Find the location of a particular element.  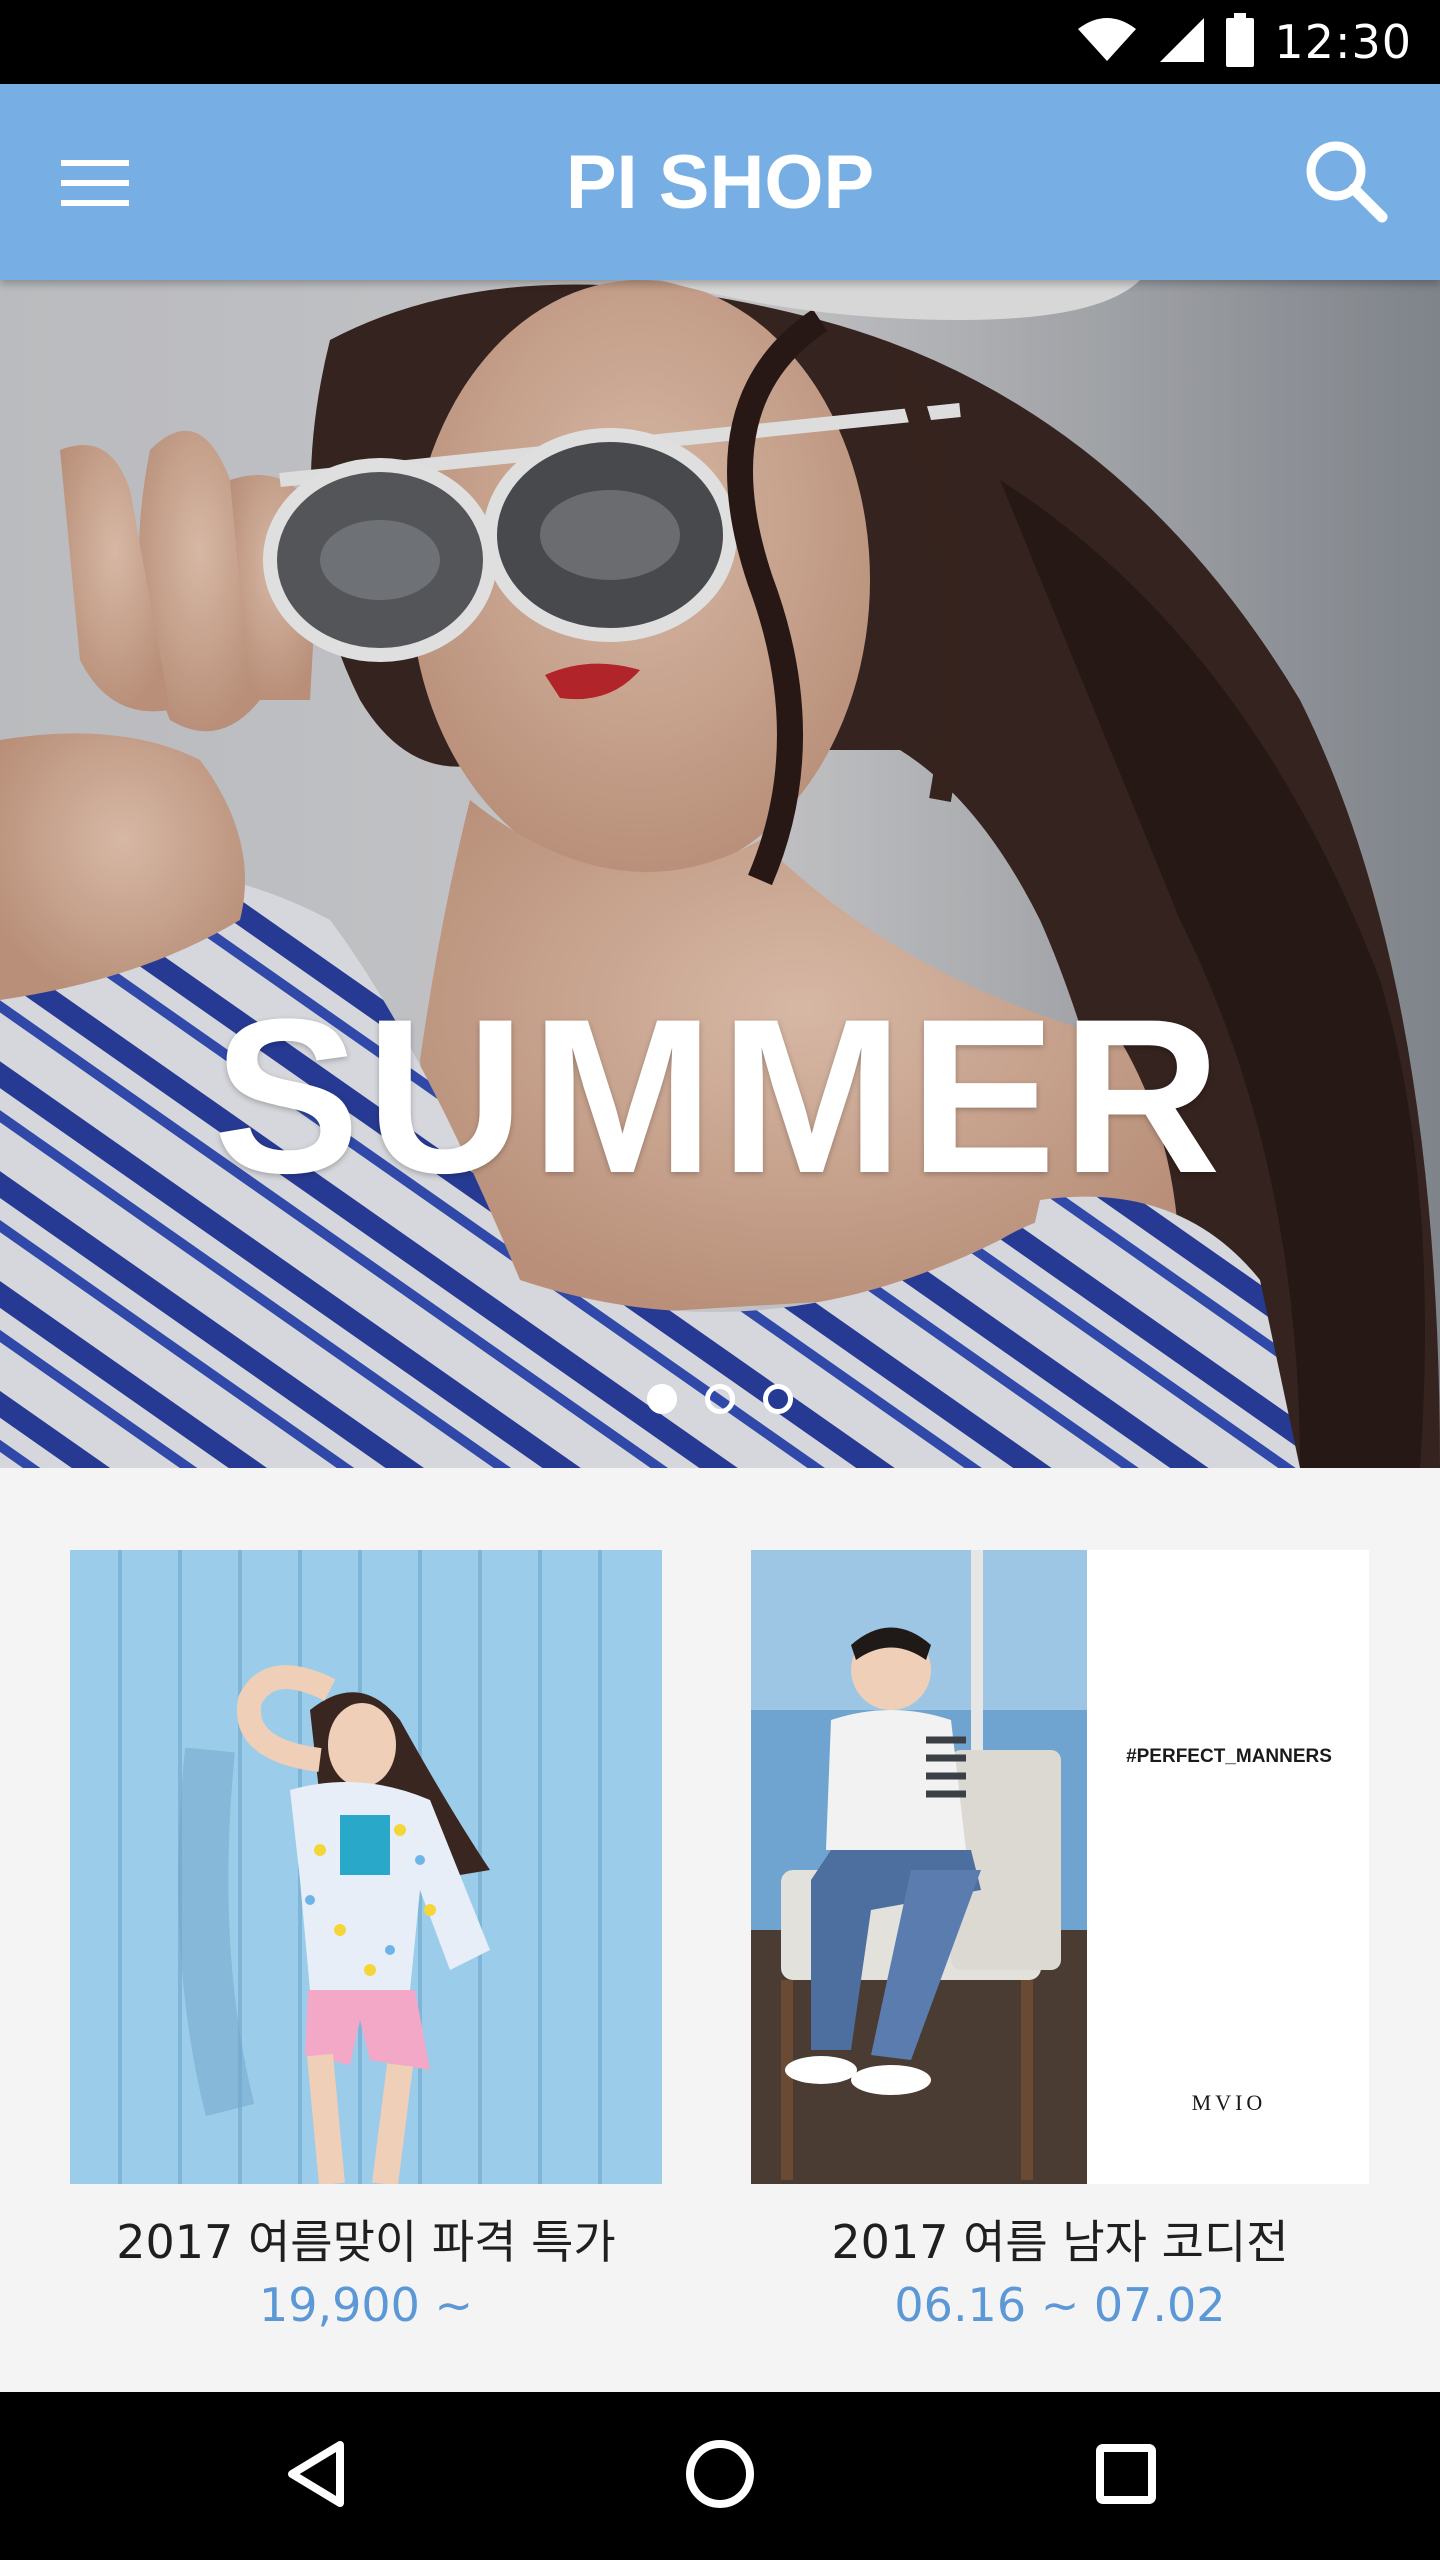

promo-card-title: 2017 여름 남자 코디전 is located at coordinates (1060, 2242).